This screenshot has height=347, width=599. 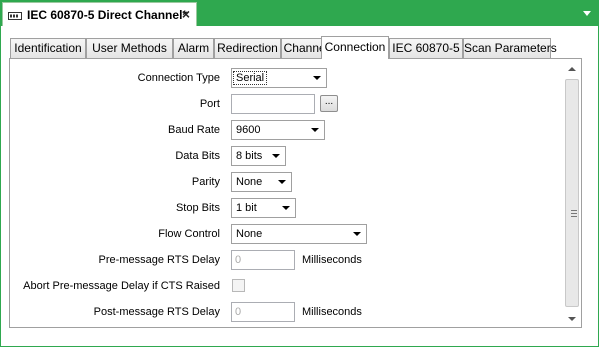 I want to click on document-tab-bar: IEC 60870-5 Direct Channel* ×, so click(x=299, y=13).